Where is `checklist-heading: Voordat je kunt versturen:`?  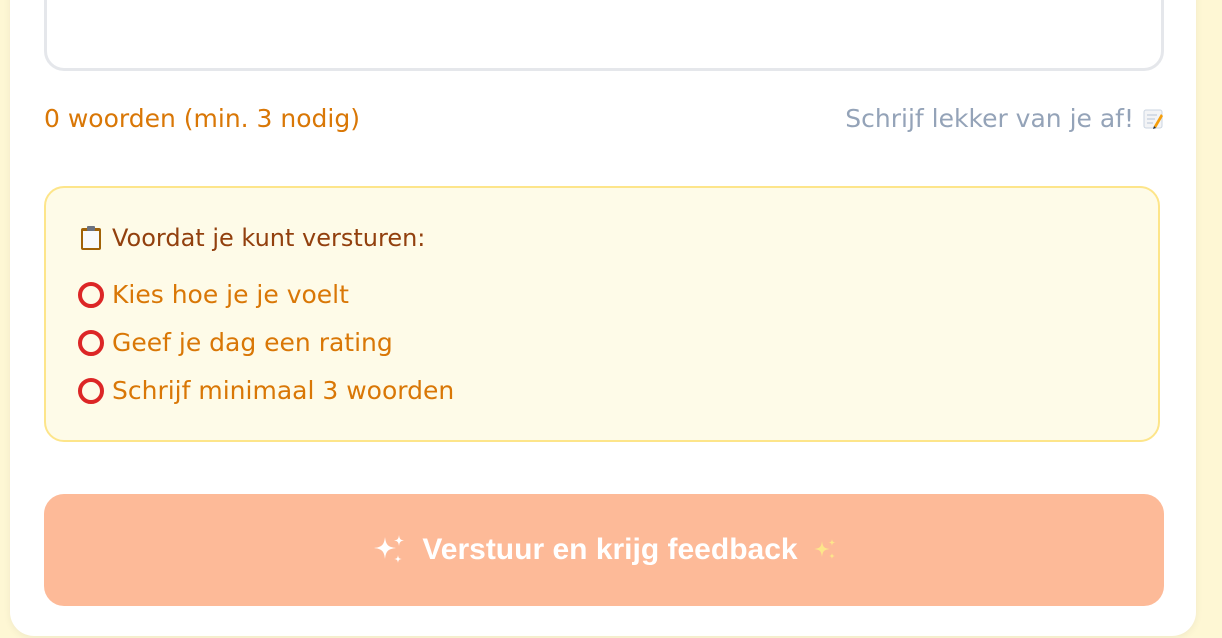 checklist-heading: Voordat je kunt versturen: is located at coordinates (251, 238).